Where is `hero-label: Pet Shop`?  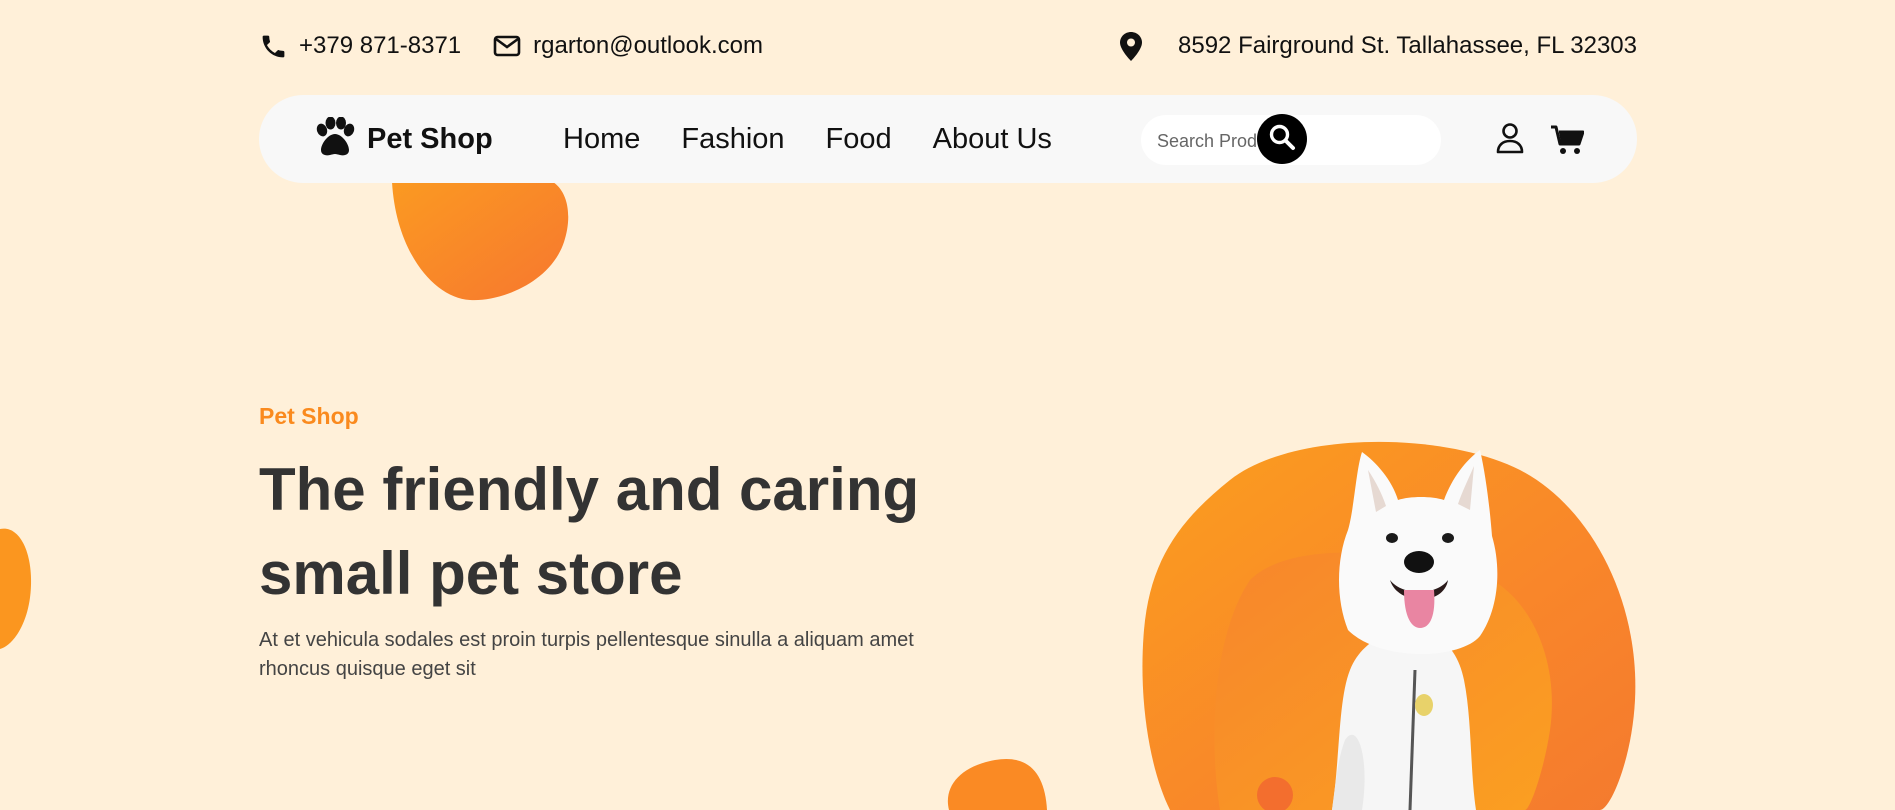
hero-label: Pet Shop is located at coordinates (309, 416).